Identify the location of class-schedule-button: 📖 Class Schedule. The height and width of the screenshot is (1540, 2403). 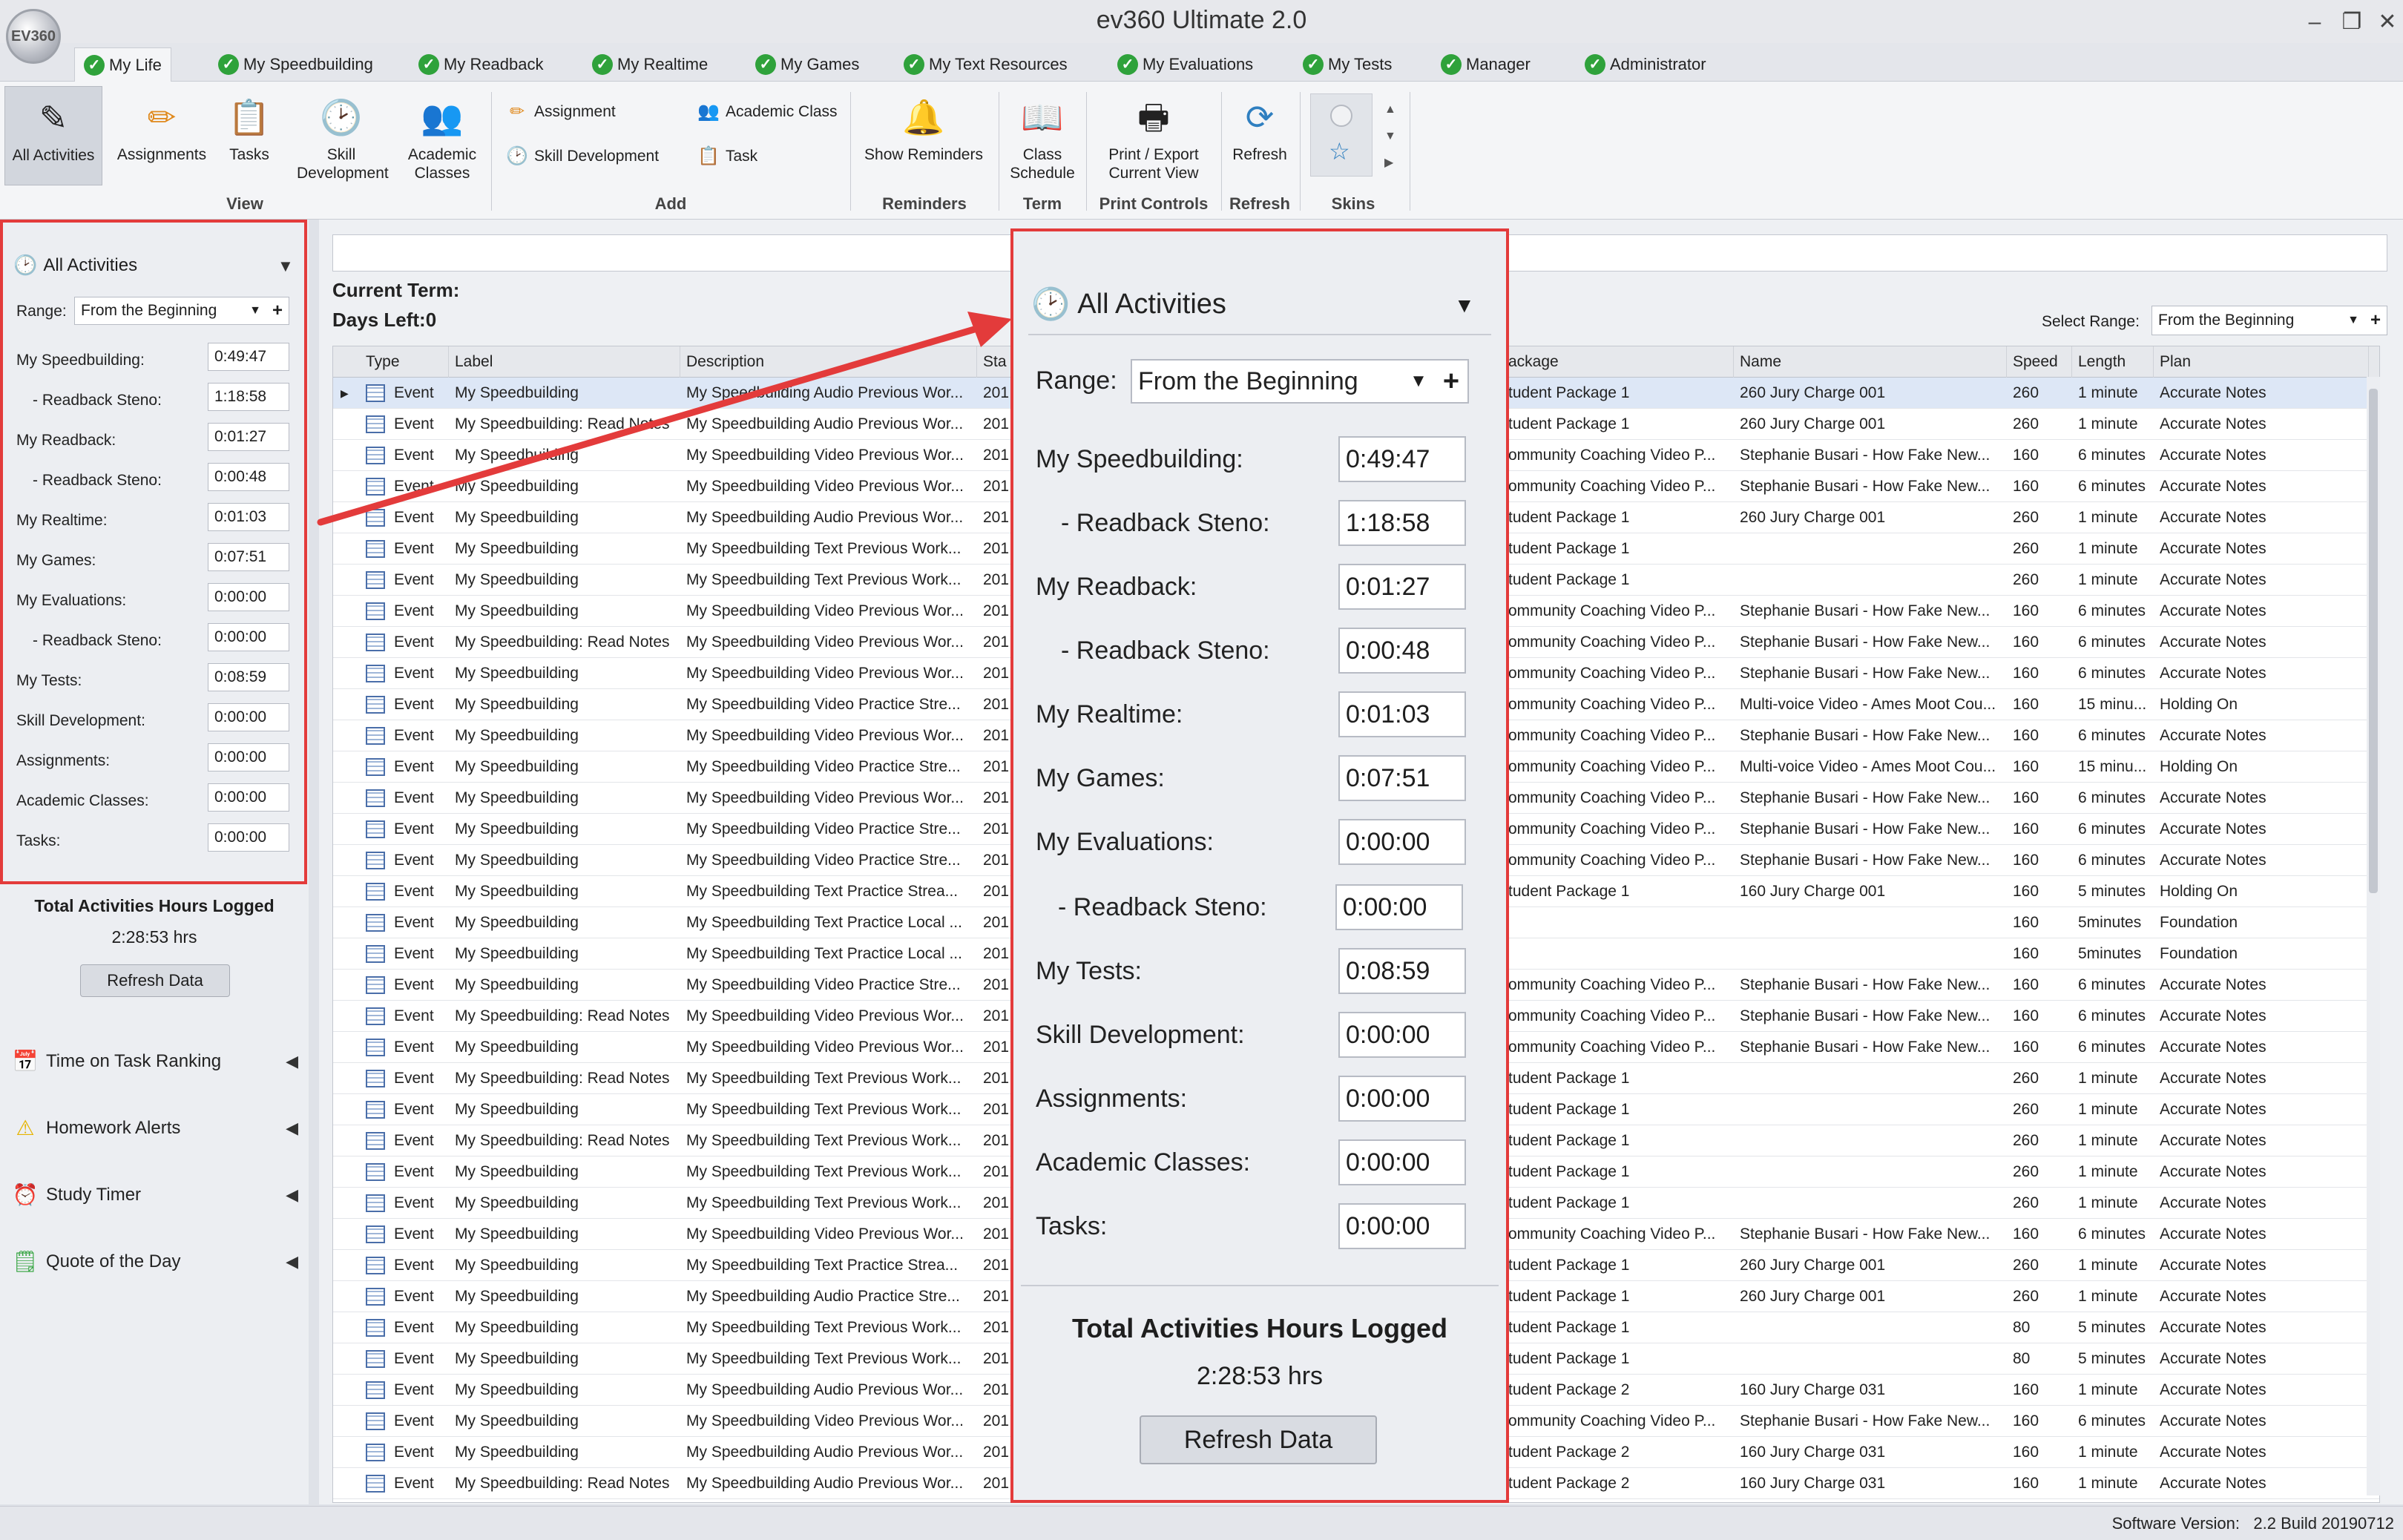
(1042, 134).